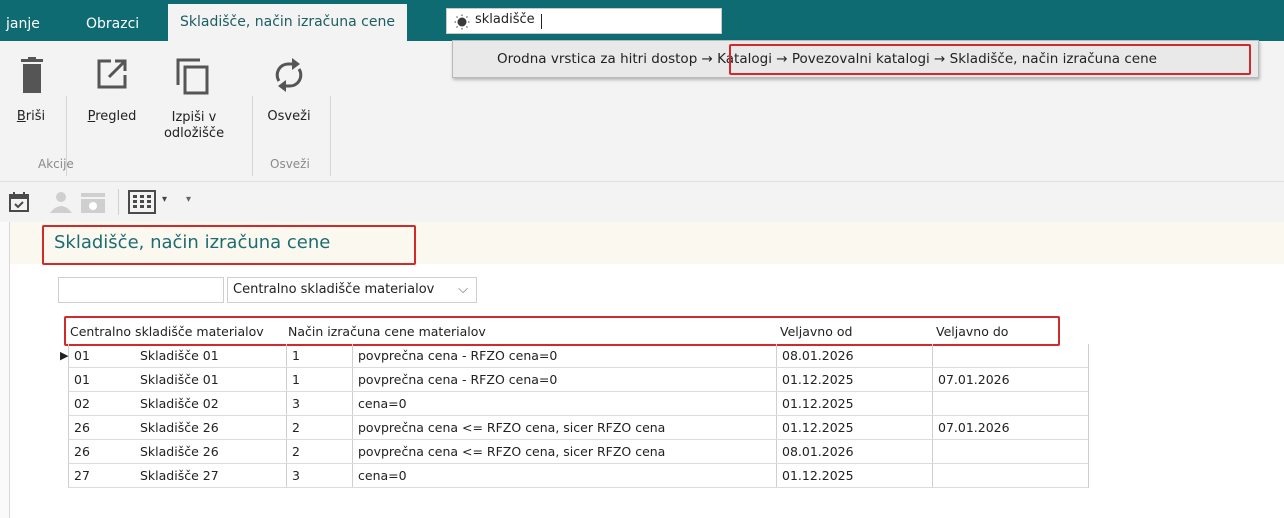  Describe the element at coordinates (1088, 416) in the screenshot. I see `grid-column-divider` at that location.